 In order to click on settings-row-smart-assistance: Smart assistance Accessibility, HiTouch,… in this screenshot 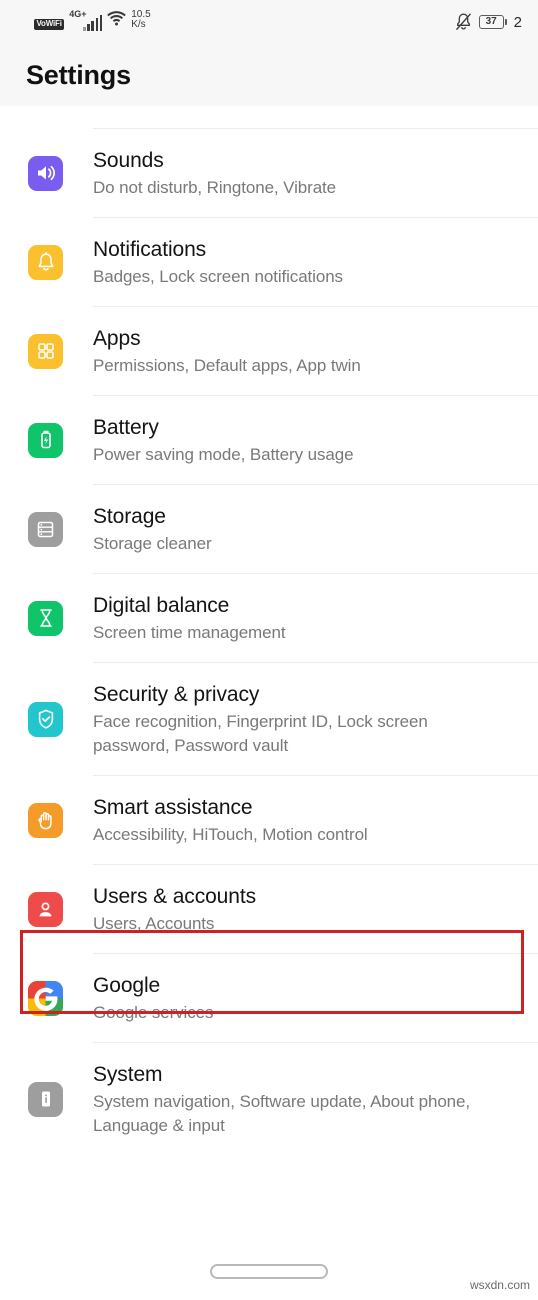, I will do `click(269, 820)`.